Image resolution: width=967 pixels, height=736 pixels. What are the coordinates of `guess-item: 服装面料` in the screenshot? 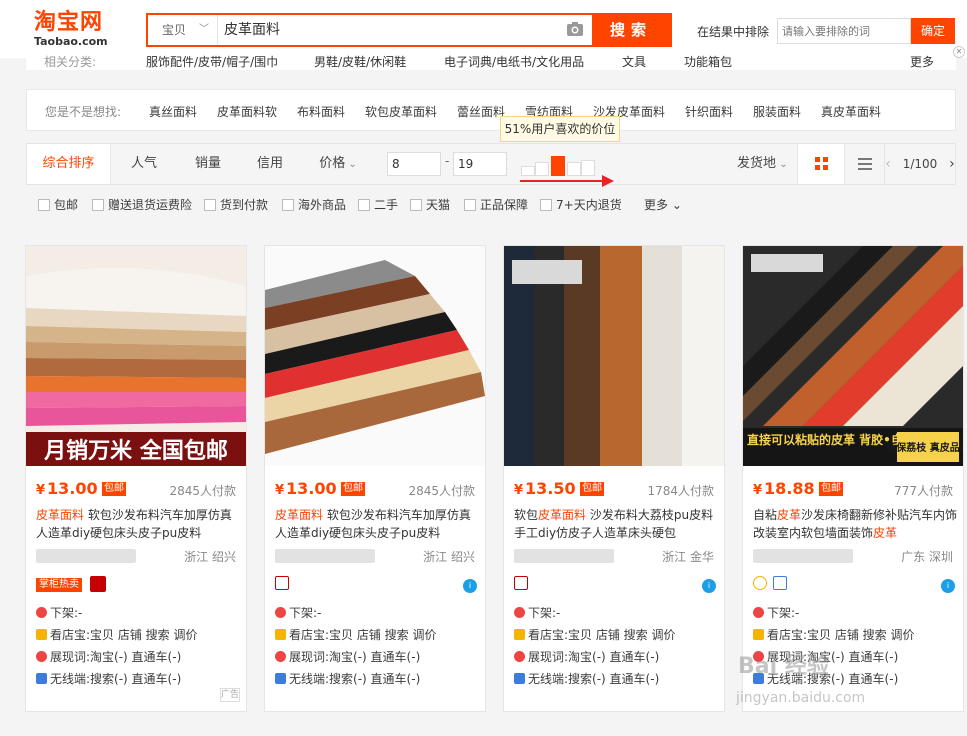 It's located at (777, 111).